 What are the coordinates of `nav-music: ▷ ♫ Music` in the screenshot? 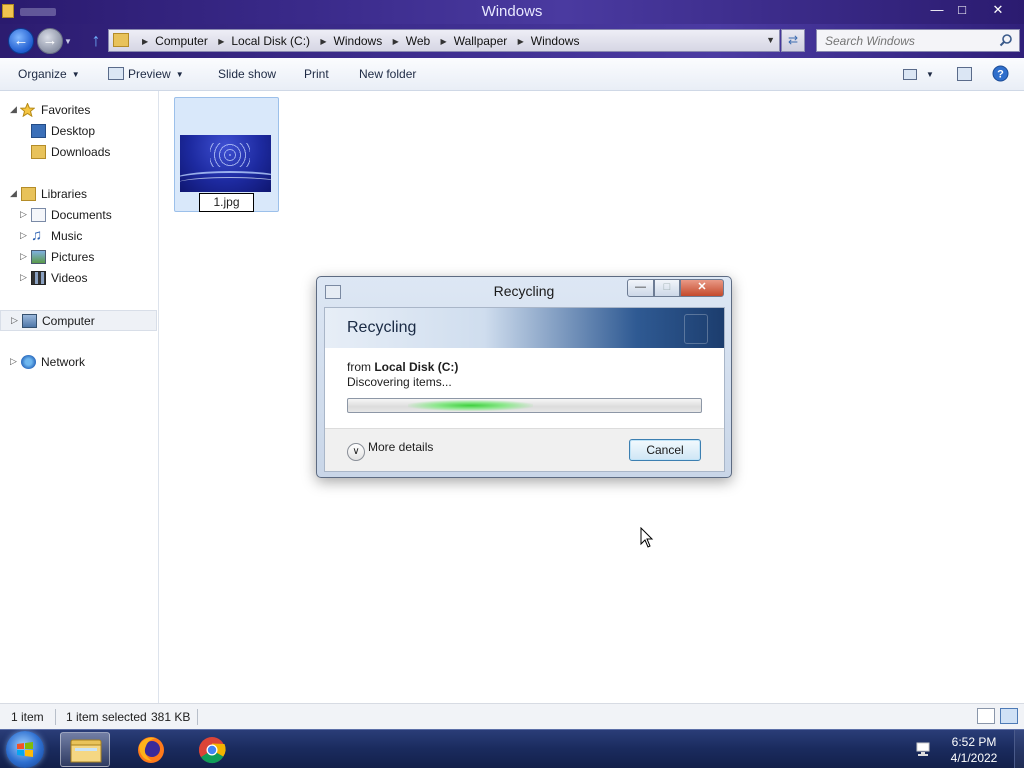 It's located at (78, 236).